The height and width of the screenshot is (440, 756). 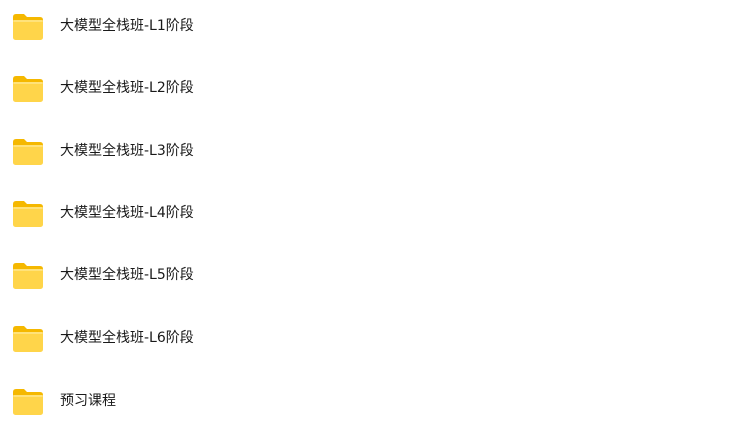 What do you see at coordinates (378, 213) in the screenshot?
I see `folder-item: 大模型全栈班-L4阶段` at bounding box center [378, 213].